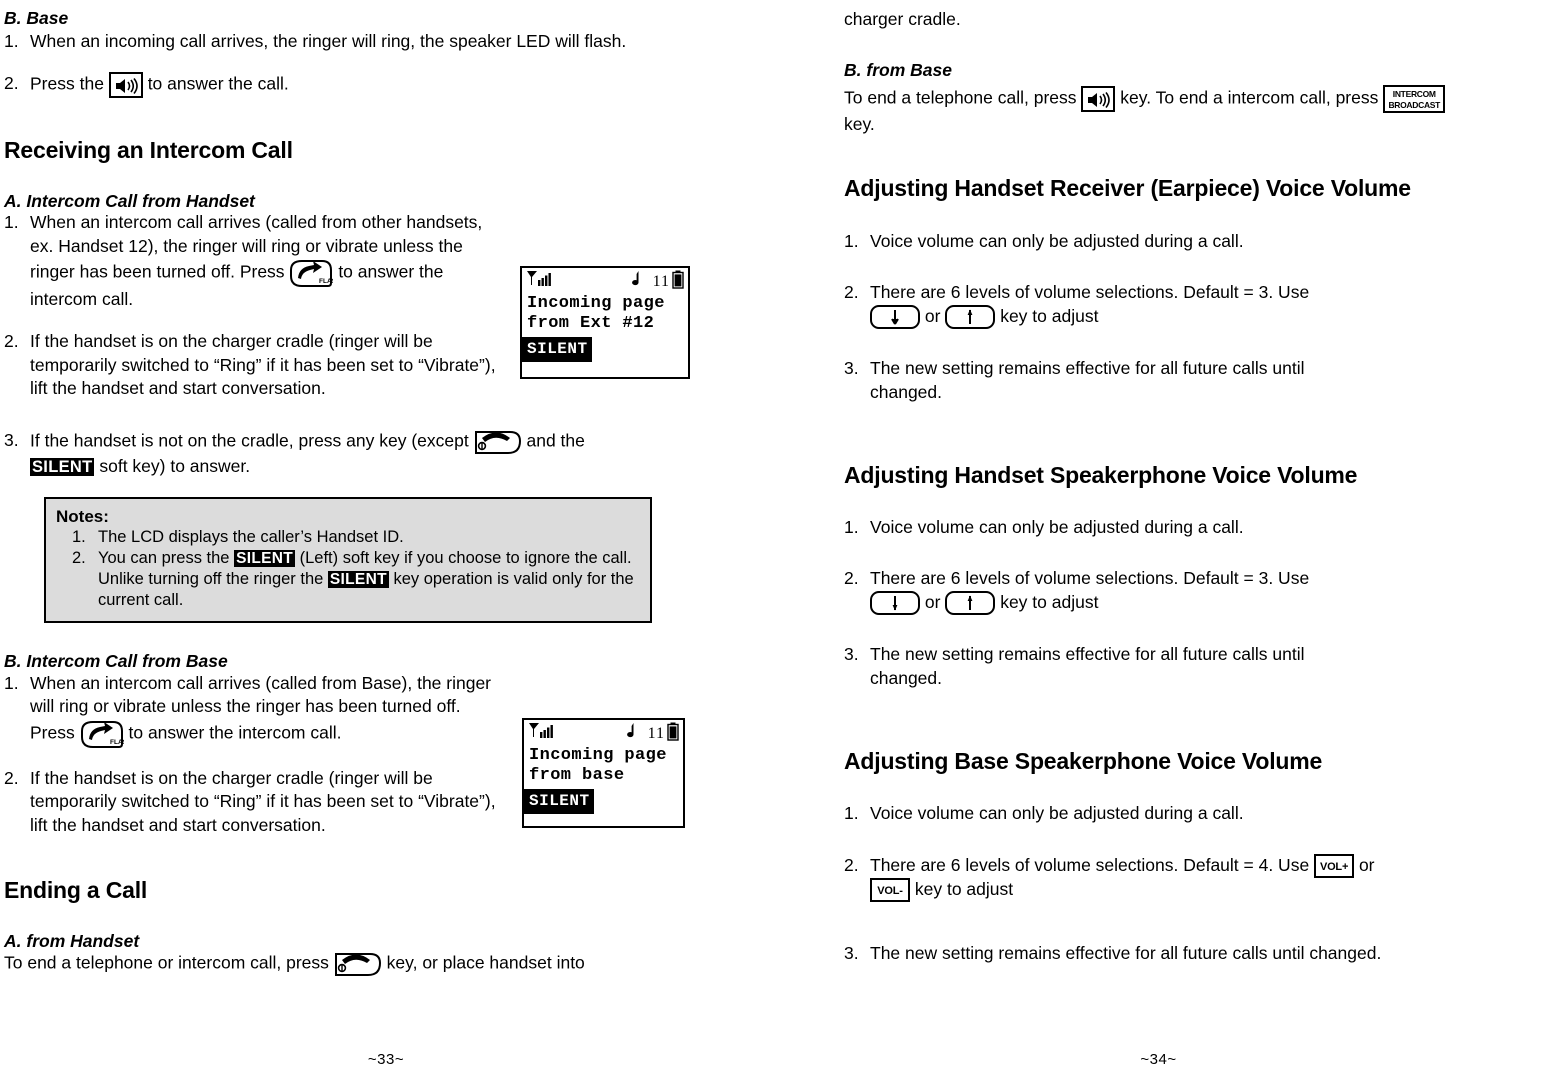 The image size is (1545, 1076). I want to click on vol-up-label: VOL+, so click(1334, 867).